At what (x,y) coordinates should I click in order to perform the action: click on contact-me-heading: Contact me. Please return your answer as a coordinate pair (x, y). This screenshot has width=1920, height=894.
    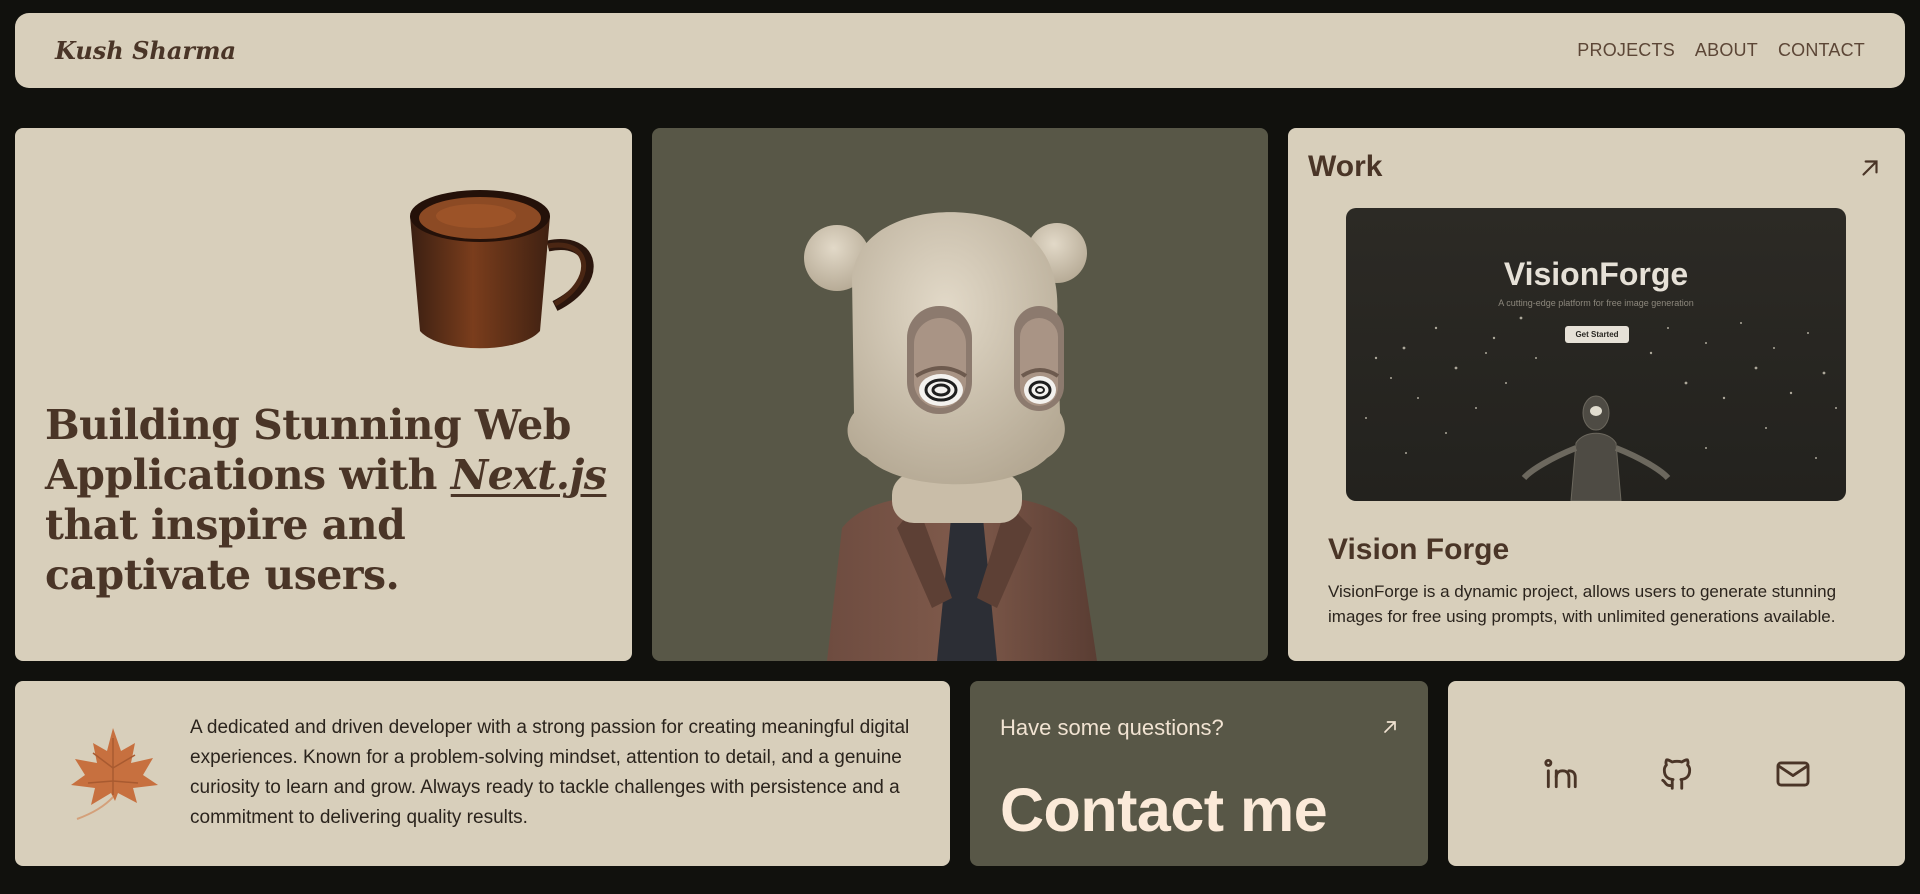
    Looking at the image, I should click on (1164, 810).